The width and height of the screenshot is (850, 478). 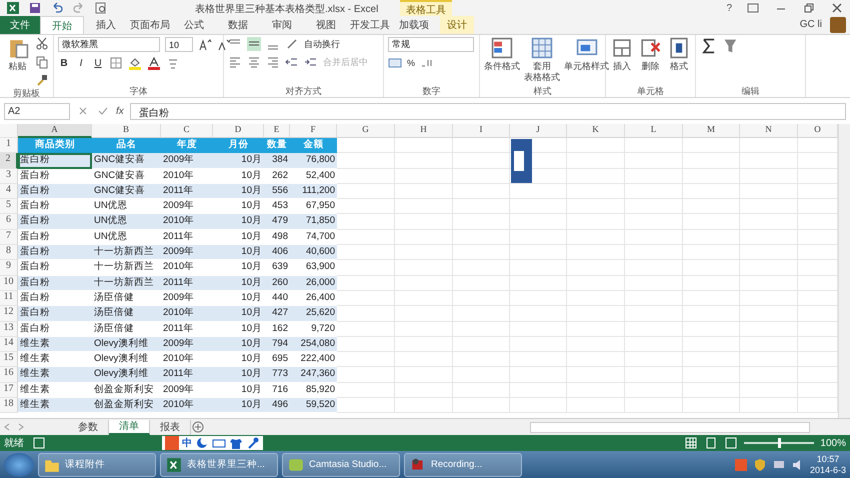 What do you see at coordinates (313, 131) in the screenshot?
I see `column-header: F` at bounding box center [313, 131].